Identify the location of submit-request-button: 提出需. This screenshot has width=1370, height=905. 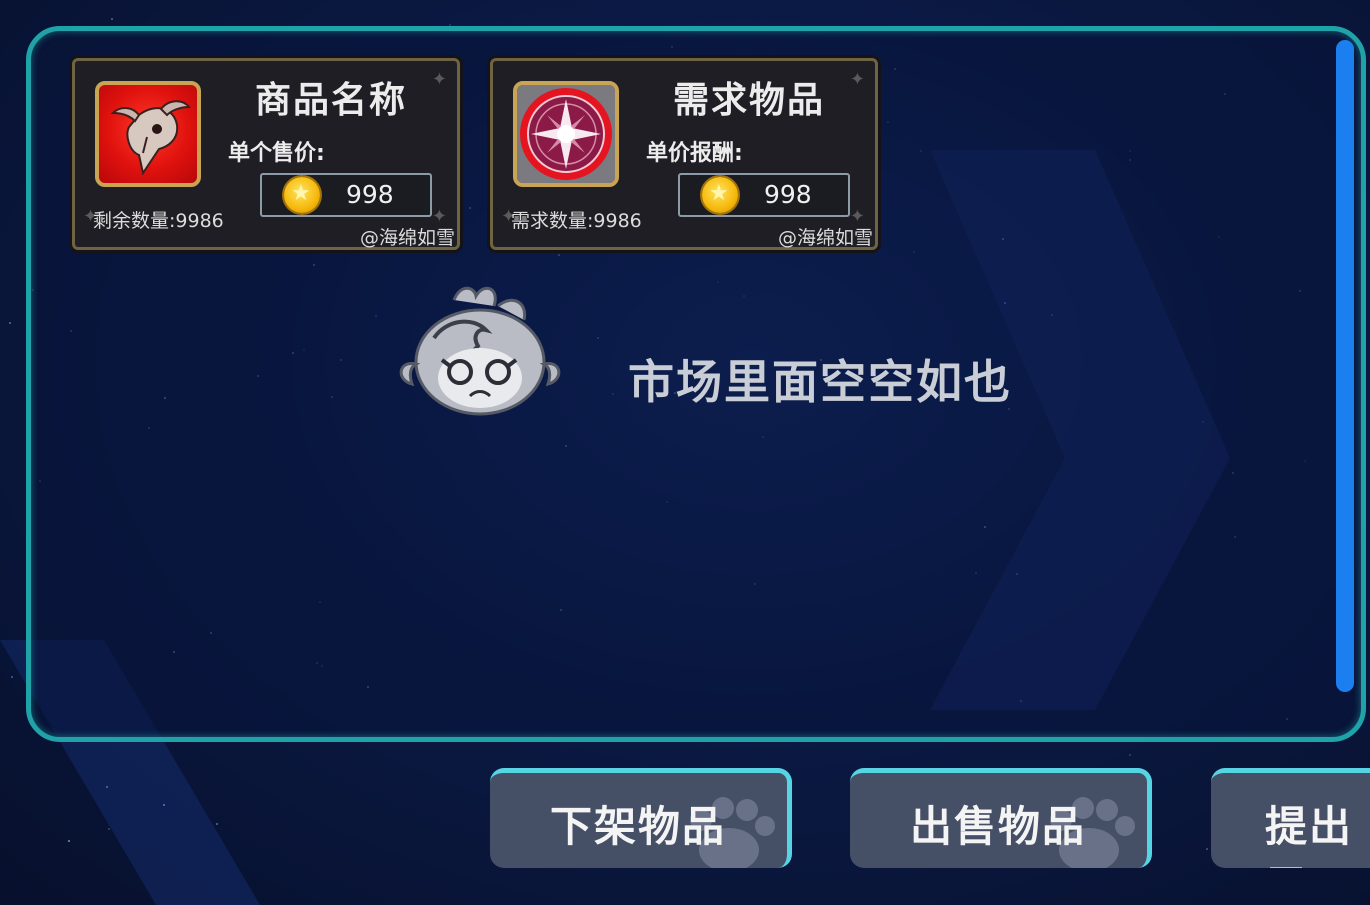
(1290, 818).